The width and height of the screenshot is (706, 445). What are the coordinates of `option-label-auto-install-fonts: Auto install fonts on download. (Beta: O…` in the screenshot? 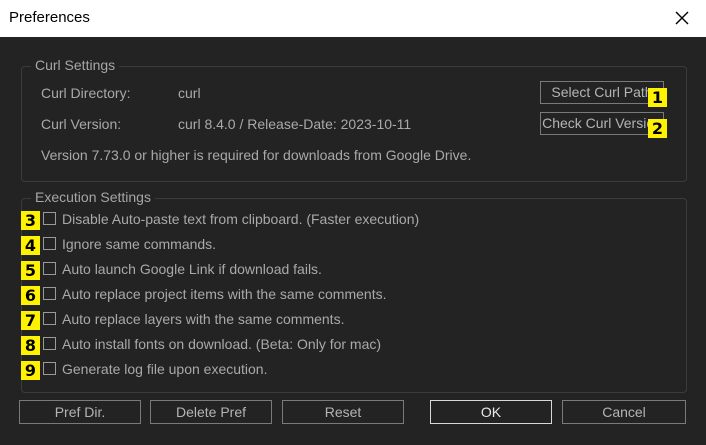 It's located at (222, 344).